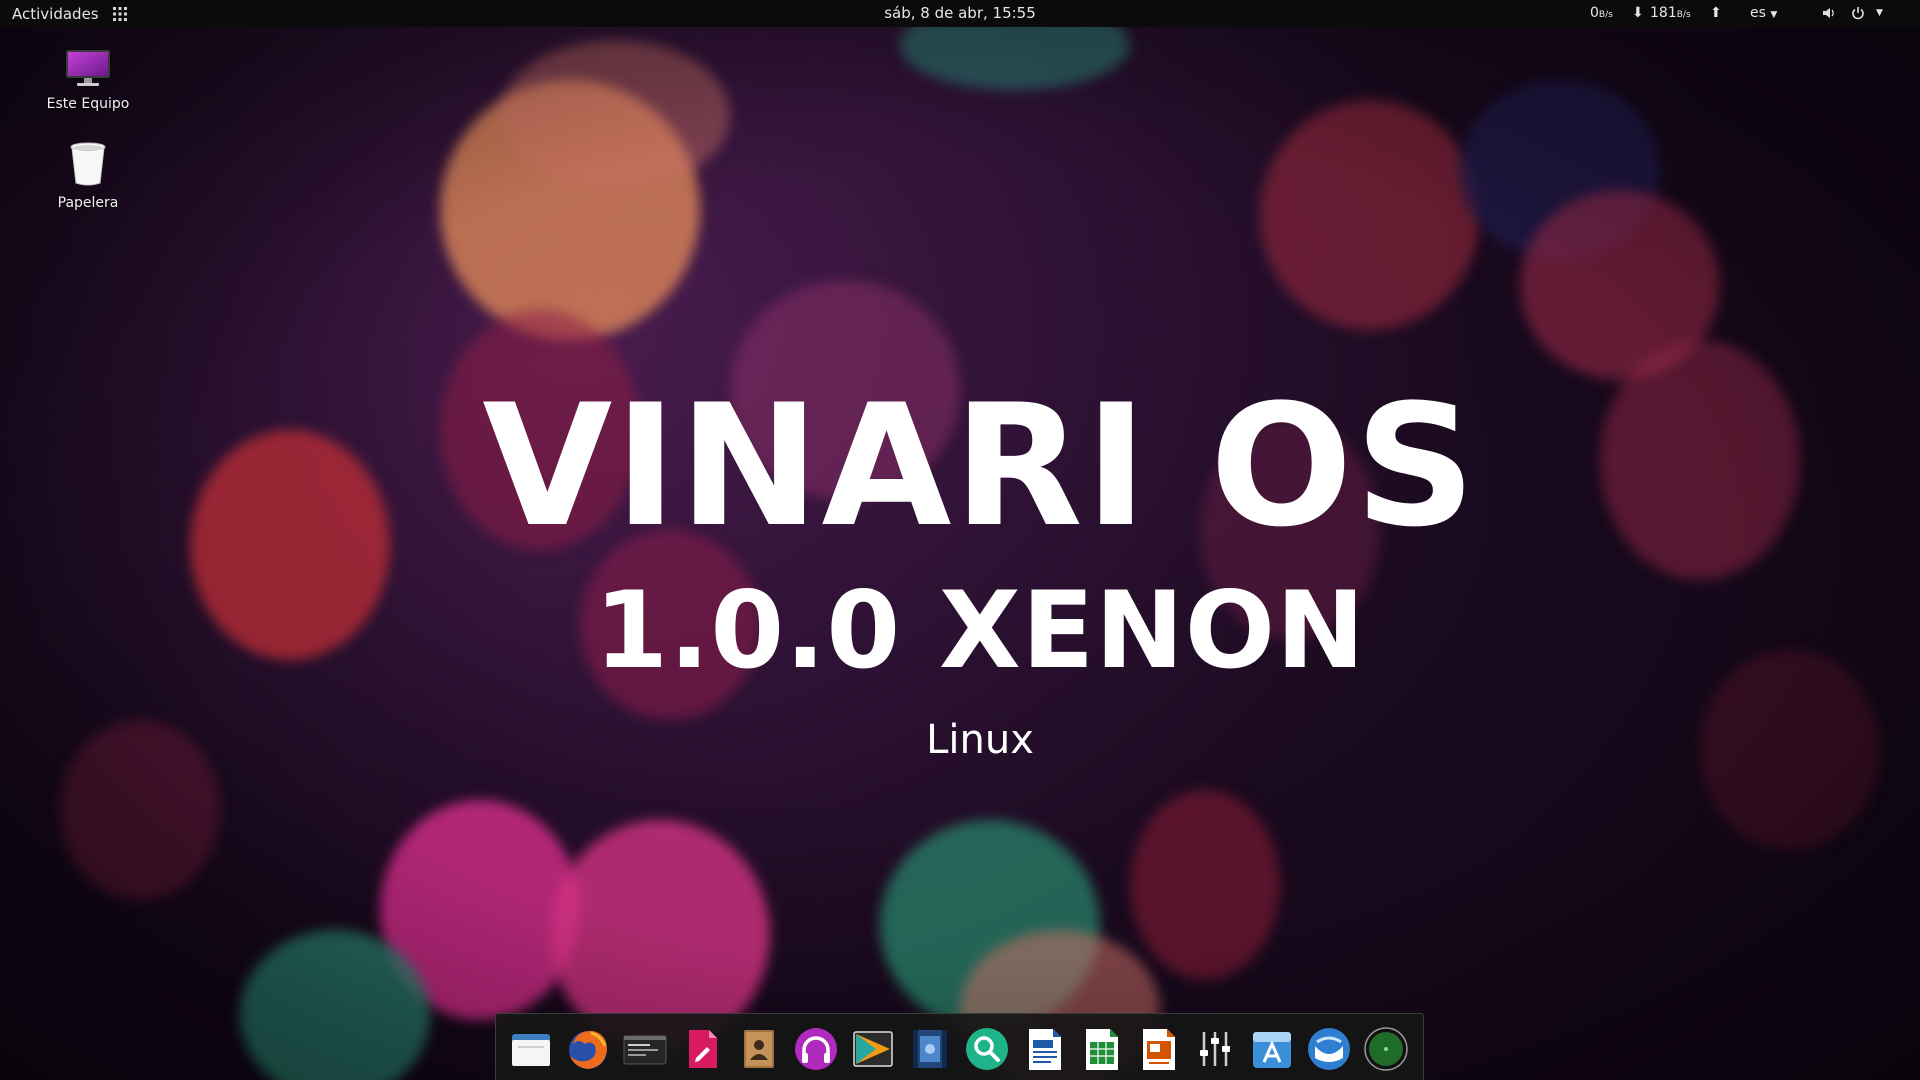 This screenshot has height=1080, width=1920. I want to click on dock-app-text-editor, so click(702, 1049).